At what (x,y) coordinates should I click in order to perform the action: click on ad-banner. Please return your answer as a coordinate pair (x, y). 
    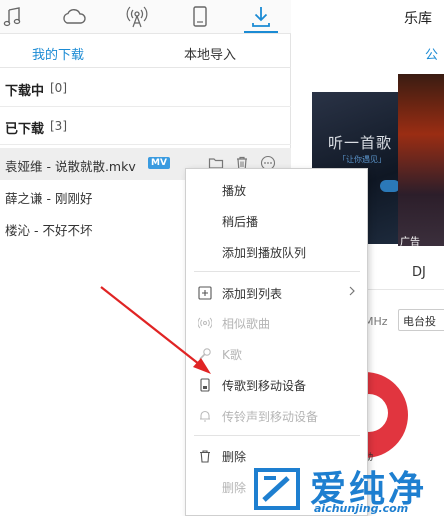
    Looking at the image, I should click on (421, 160).